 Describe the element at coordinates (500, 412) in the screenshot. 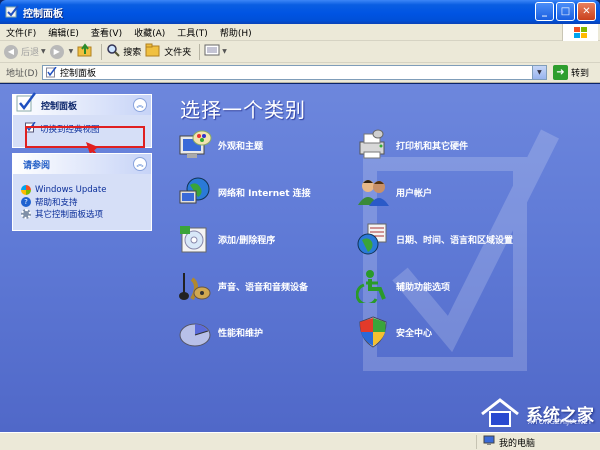

I see `house-logo-icon` at that location.